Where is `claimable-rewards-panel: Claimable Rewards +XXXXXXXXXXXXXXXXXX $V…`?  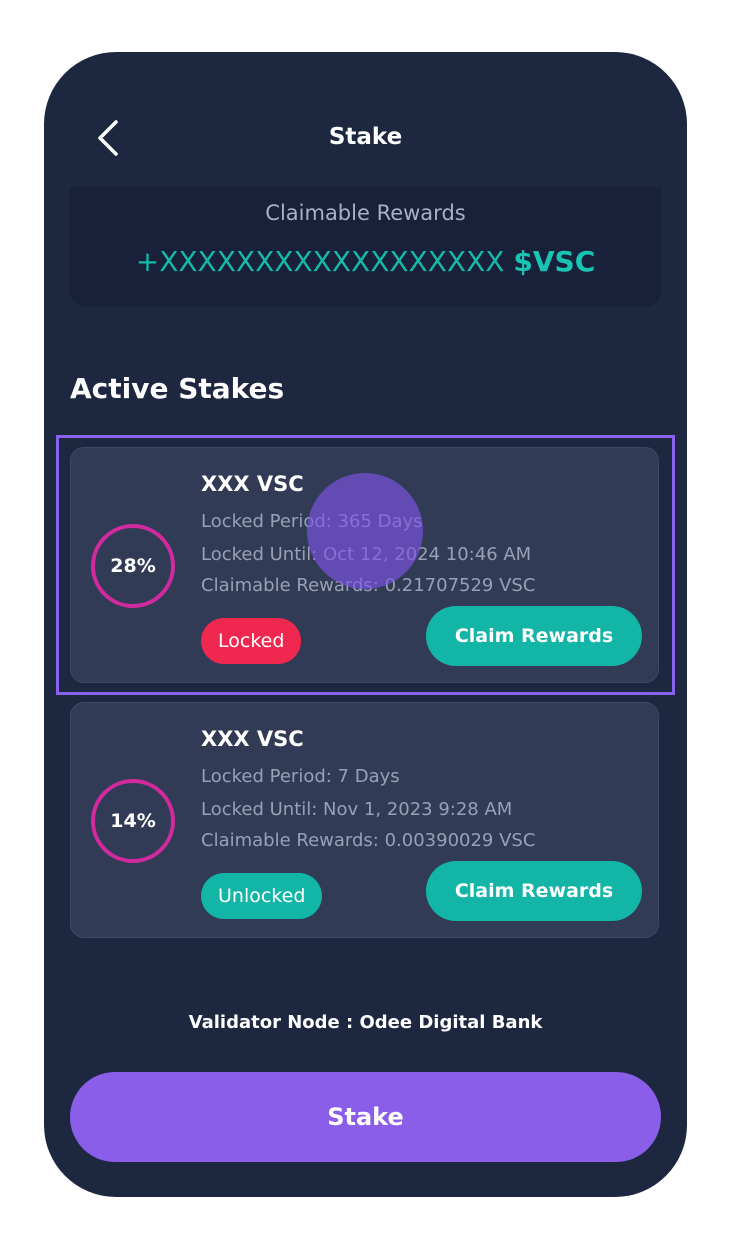
claimable-rewards-panel: Claimable Rewards +XXXXXXXXXXXXXXXXXX $V… is located at coordinates (365, 247).